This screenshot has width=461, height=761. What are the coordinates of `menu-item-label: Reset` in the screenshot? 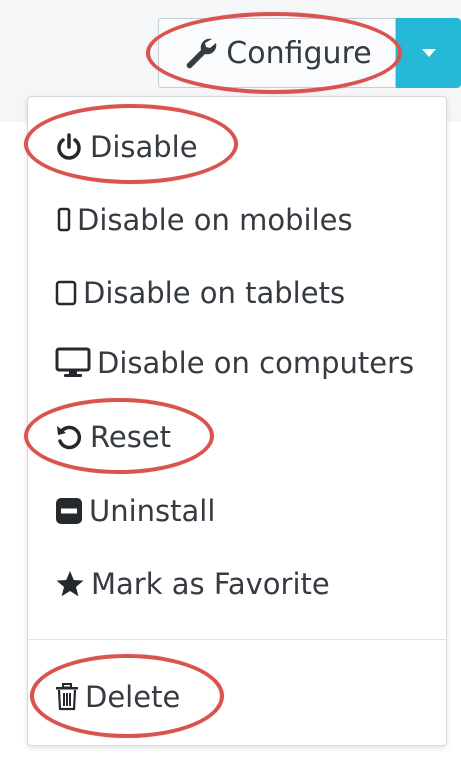 It's located at (131, 437).